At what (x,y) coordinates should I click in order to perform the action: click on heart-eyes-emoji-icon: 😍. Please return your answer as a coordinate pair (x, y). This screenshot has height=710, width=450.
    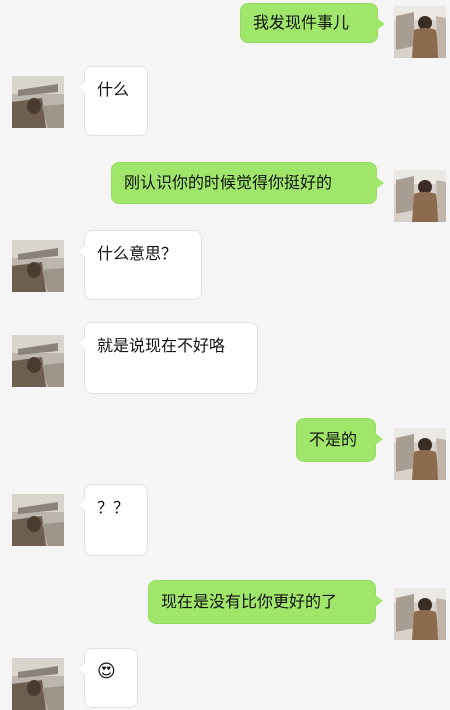
    Looking at the image, I should click on (106, 671).